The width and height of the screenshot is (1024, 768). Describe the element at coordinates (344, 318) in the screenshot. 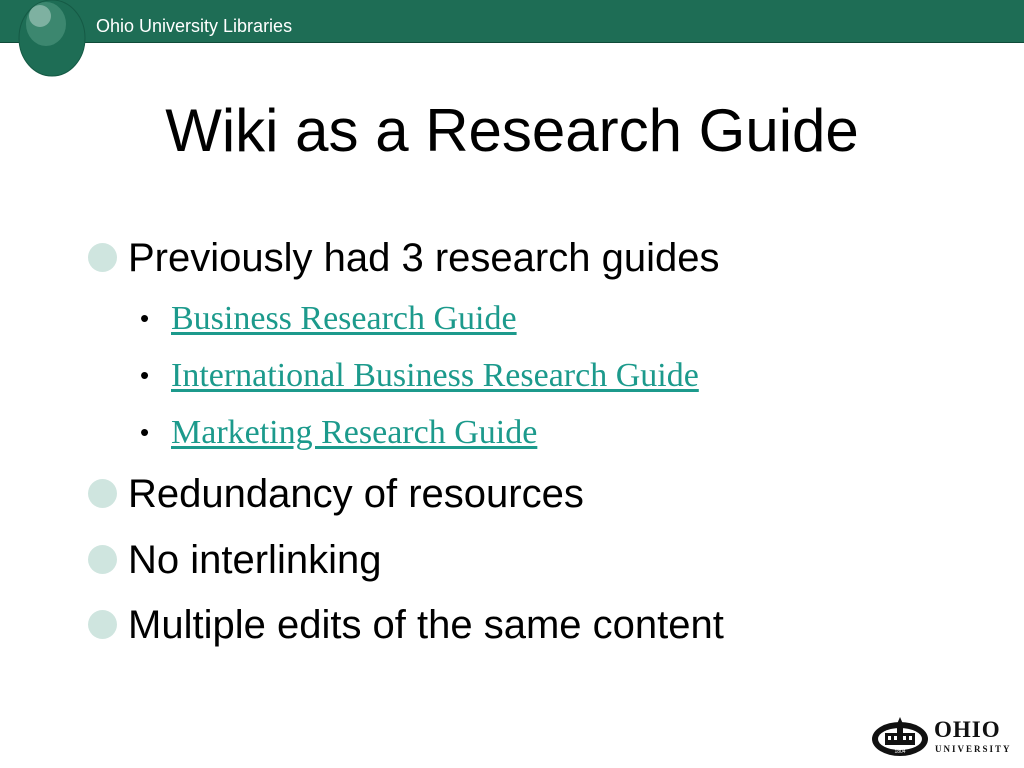

I see `business-research-guide-link: Business Research Guide` at that location.